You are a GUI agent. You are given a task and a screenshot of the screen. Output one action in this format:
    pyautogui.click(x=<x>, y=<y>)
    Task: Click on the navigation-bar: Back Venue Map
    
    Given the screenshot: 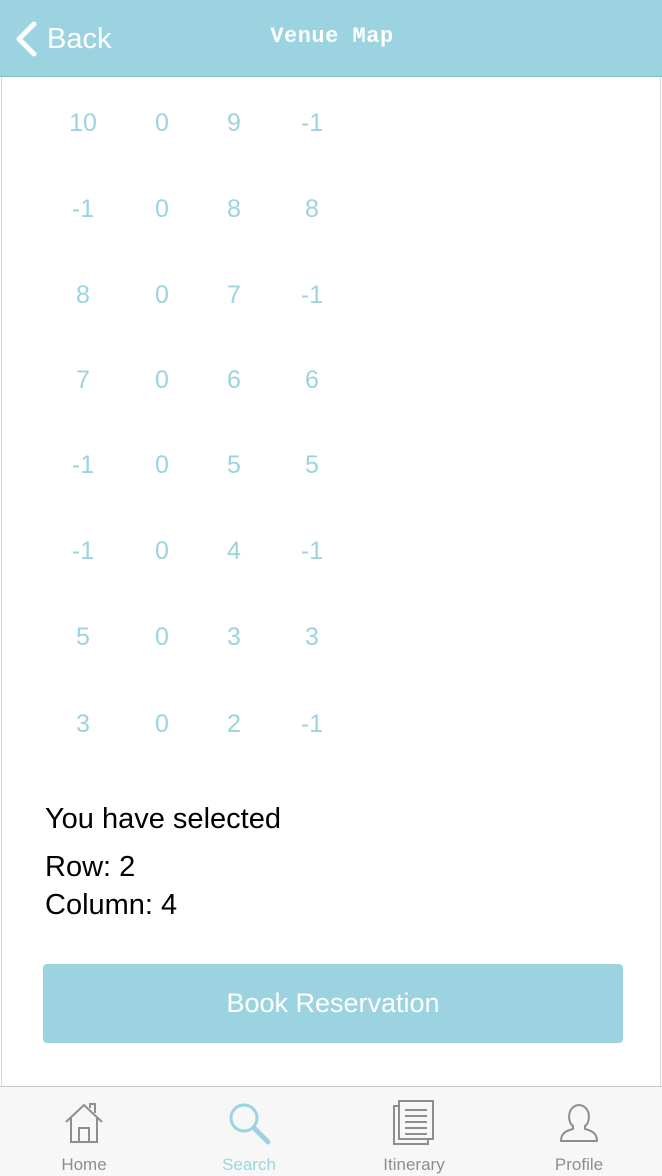 What is the action you would take?
    pyautogui.click(x=331, y=38)
    